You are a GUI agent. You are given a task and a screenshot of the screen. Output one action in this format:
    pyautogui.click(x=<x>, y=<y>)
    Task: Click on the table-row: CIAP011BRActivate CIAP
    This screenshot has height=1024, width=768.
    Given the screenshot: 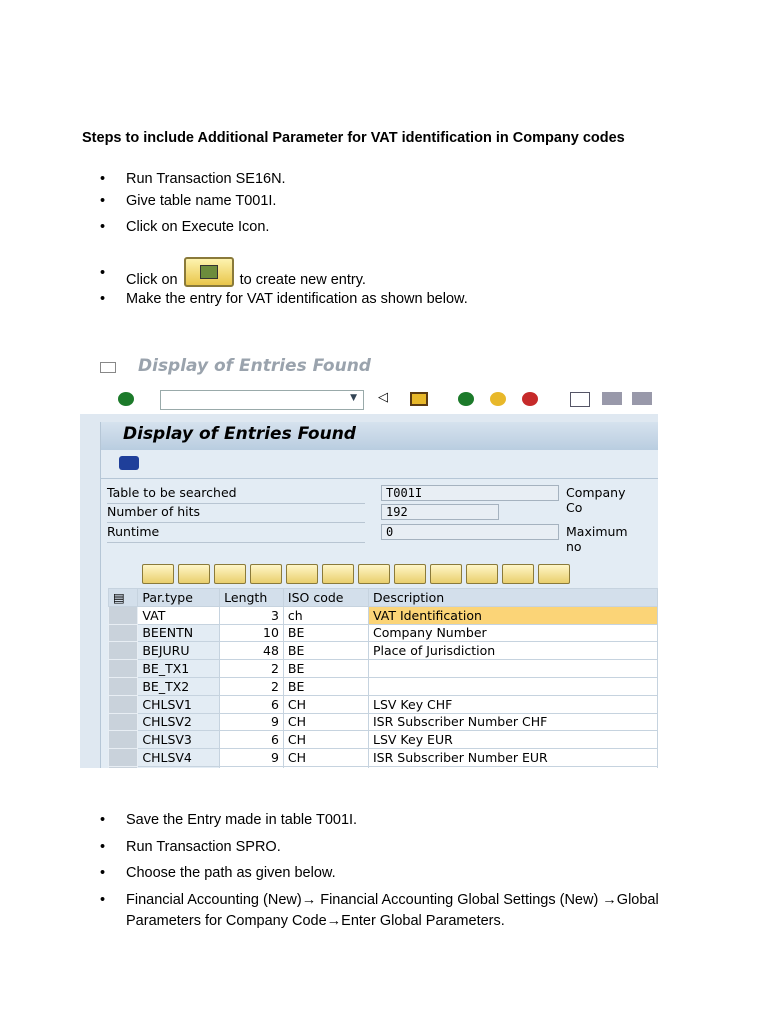 What is the action you would take?
    pyautogui.click(x=382, y=766)
    